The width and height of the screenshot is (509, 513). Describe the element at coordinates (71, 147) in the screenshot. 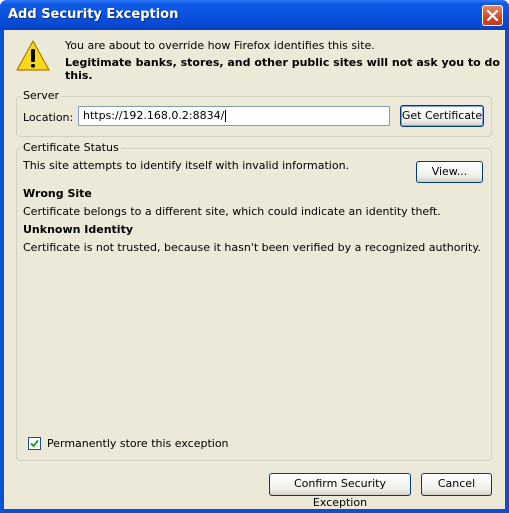

I see `certificate-status-legend: Certificate Status` at that location.